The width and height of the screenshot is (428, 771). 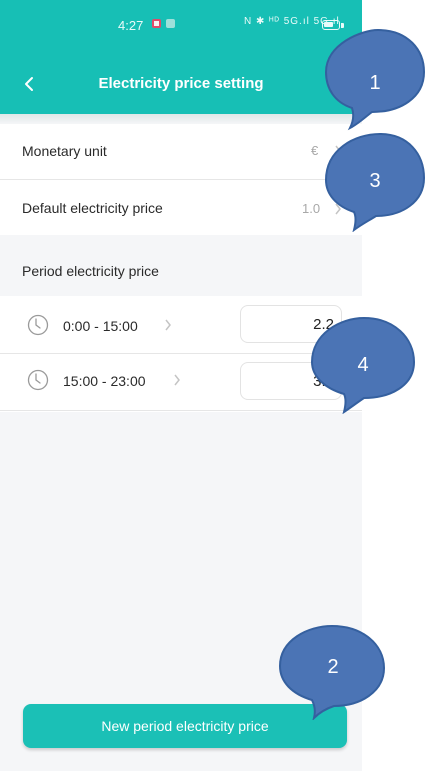 I want to click on annotation-callout: 4, so click(x=362, y=365).